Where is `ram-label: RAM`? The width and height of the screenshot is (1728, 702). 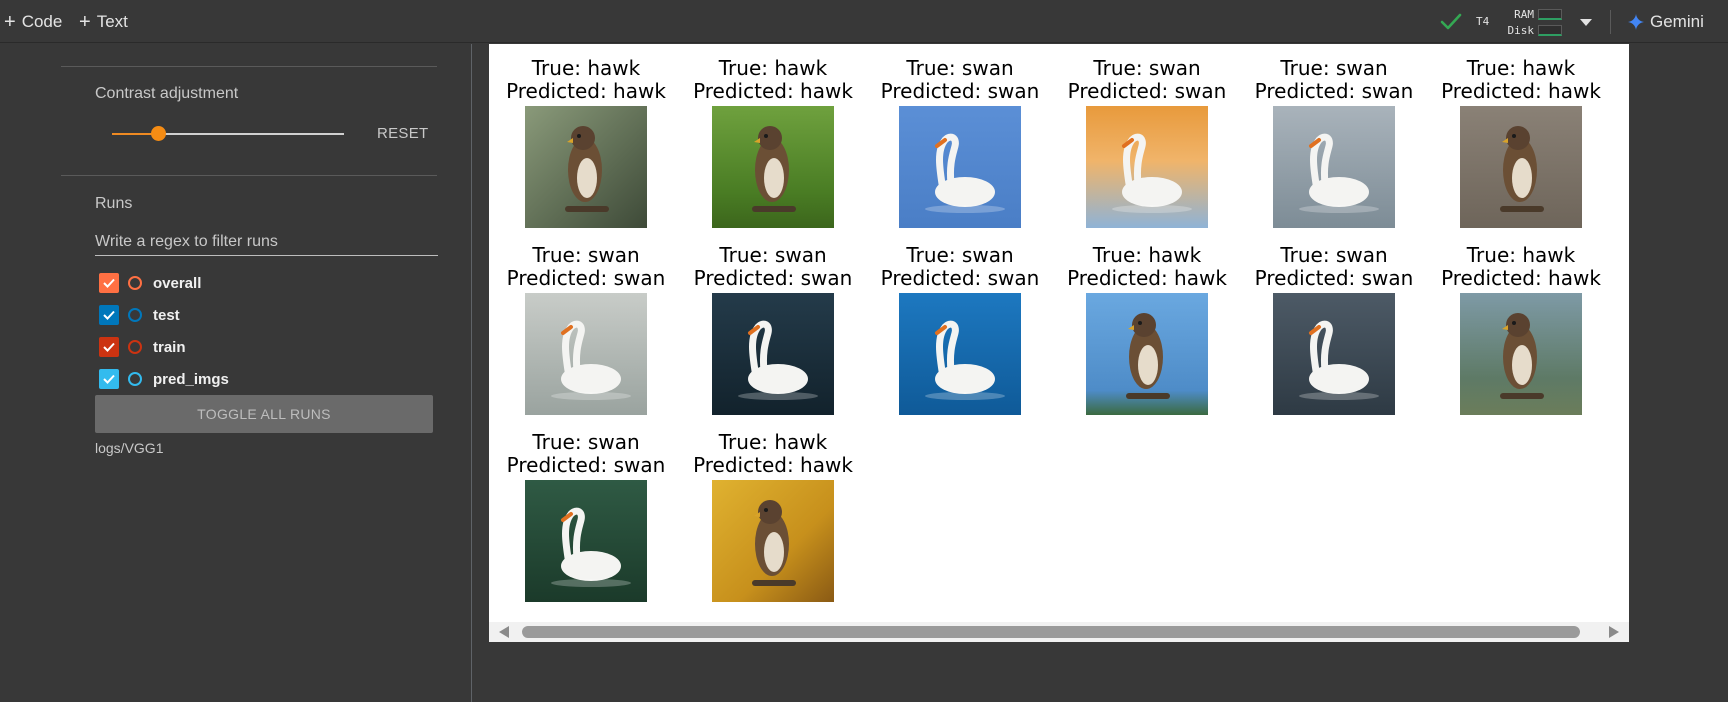
ram-label: RAM is located at coordinates (1524, 14).